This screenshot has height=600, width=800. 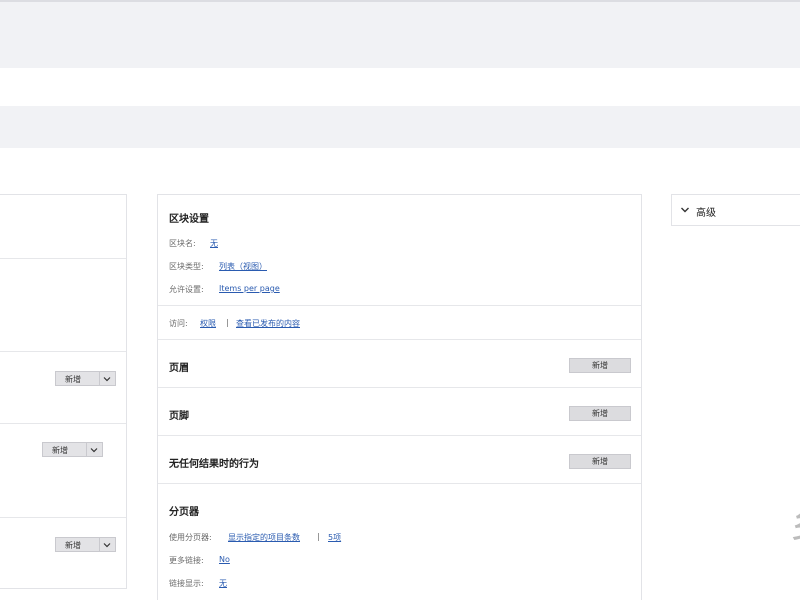 I want to click on allow-settings-link: Items per page, so click(x=249, y=288).